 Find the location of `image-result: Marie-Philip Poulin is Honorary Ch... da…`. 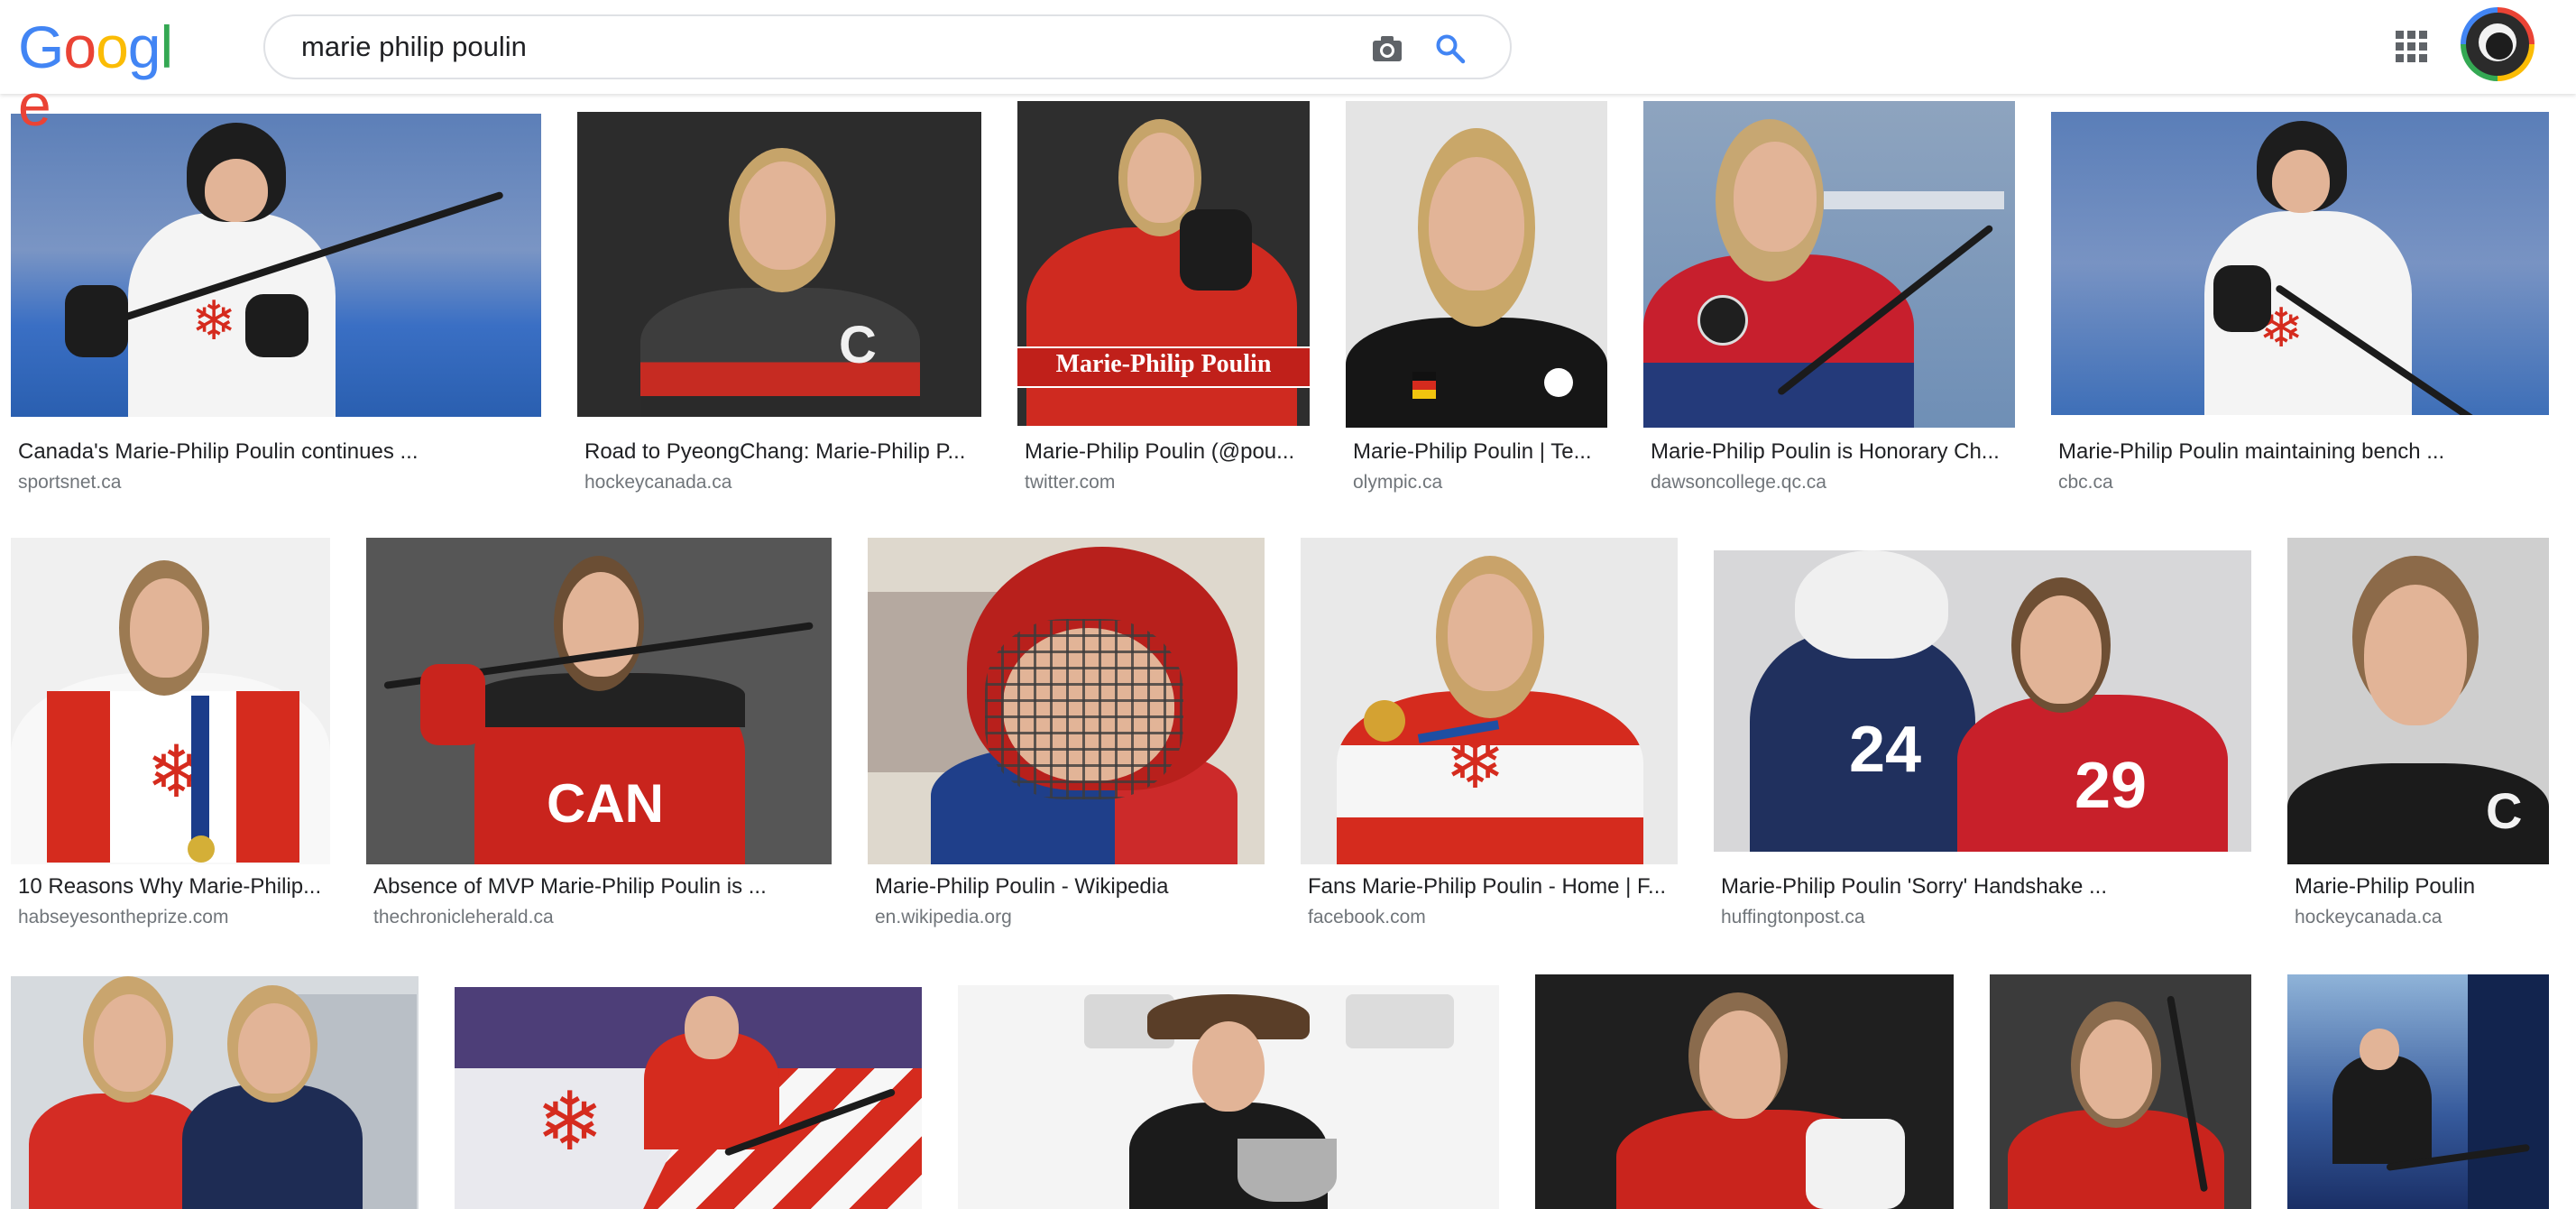

image-result: Marie-Philip Poulin is Honorary Ch... da… is located at coordinates (1829, 305).